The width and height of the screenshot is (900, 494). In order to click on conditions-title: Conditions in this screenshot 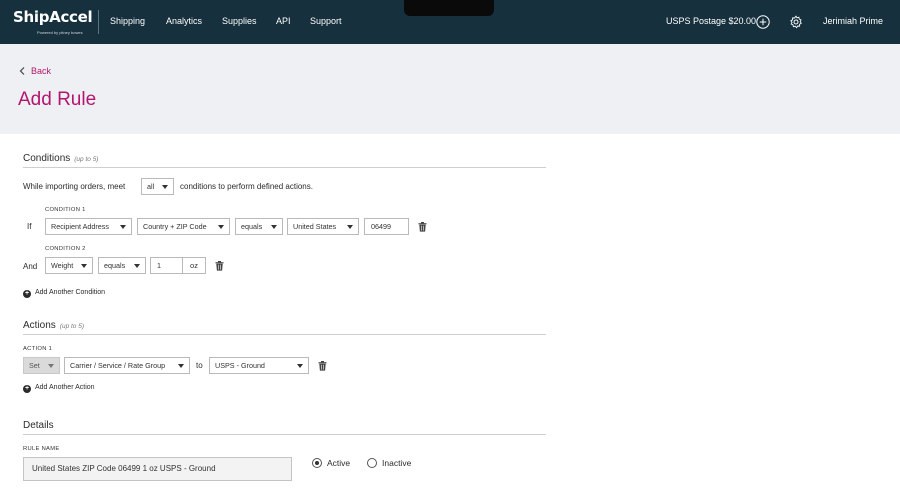, I will do `click(47, 158)`.